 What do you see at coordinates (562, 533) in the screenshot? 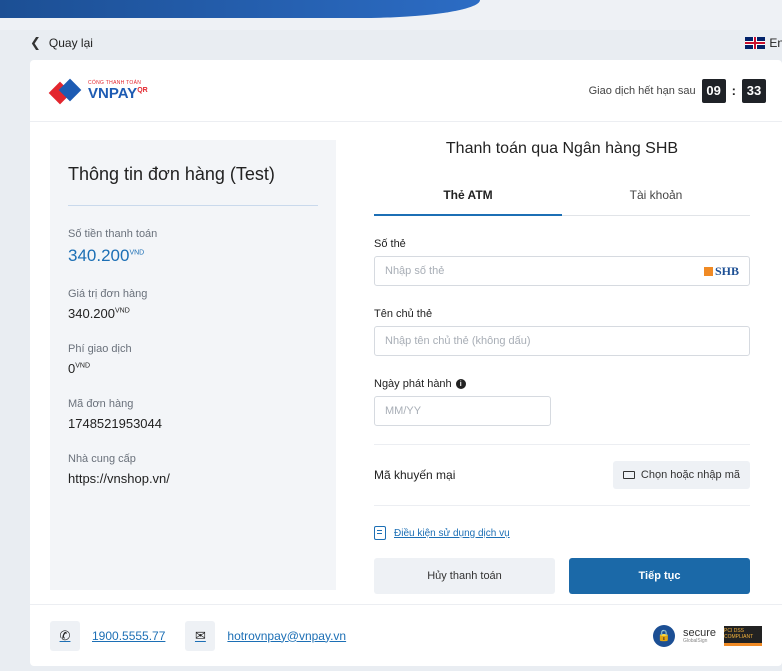
I see `terms-link: Điều kiện sử dụng dịch vụ` at bounding box center [562, 533].